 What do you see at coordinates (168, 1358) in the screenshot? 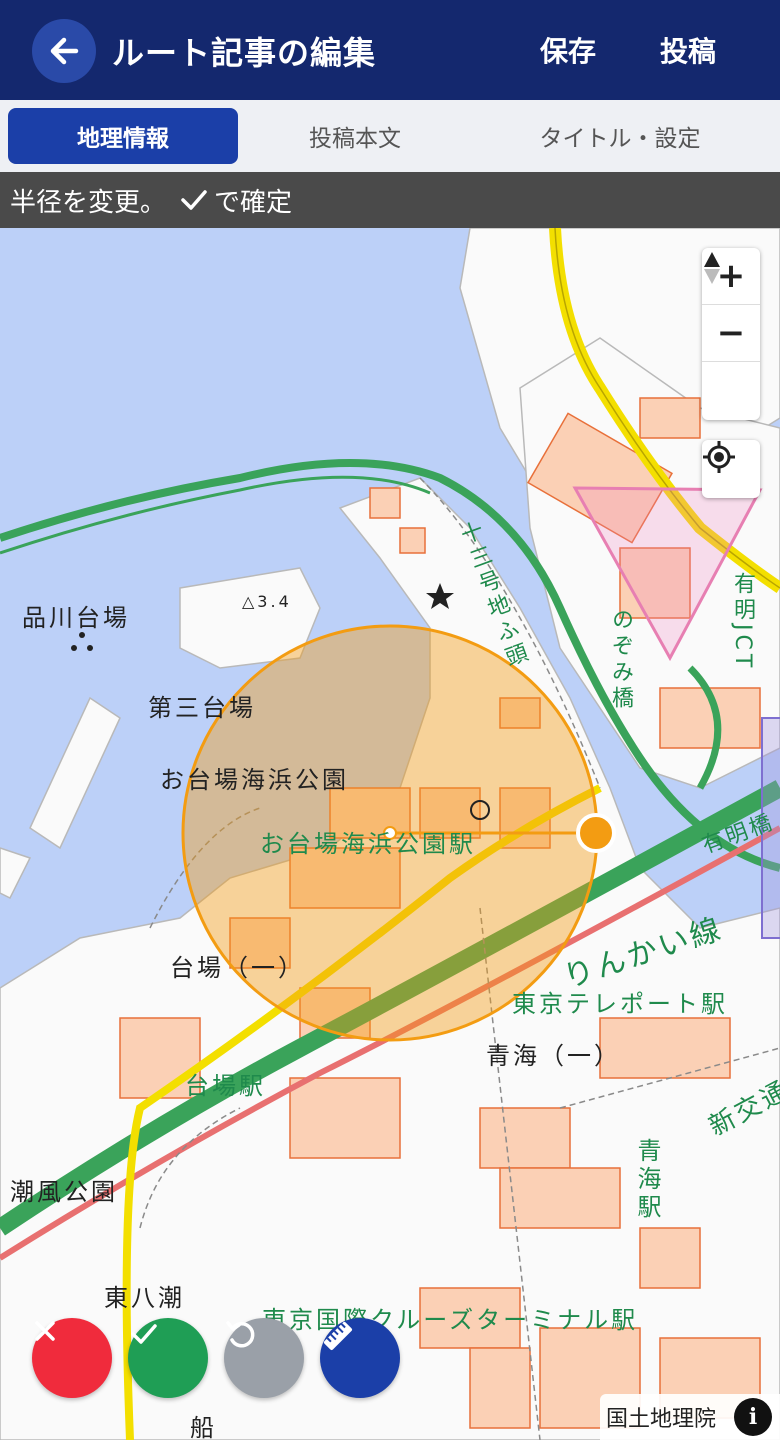
I see `confirm-button` at bounding box center [168, 1358].